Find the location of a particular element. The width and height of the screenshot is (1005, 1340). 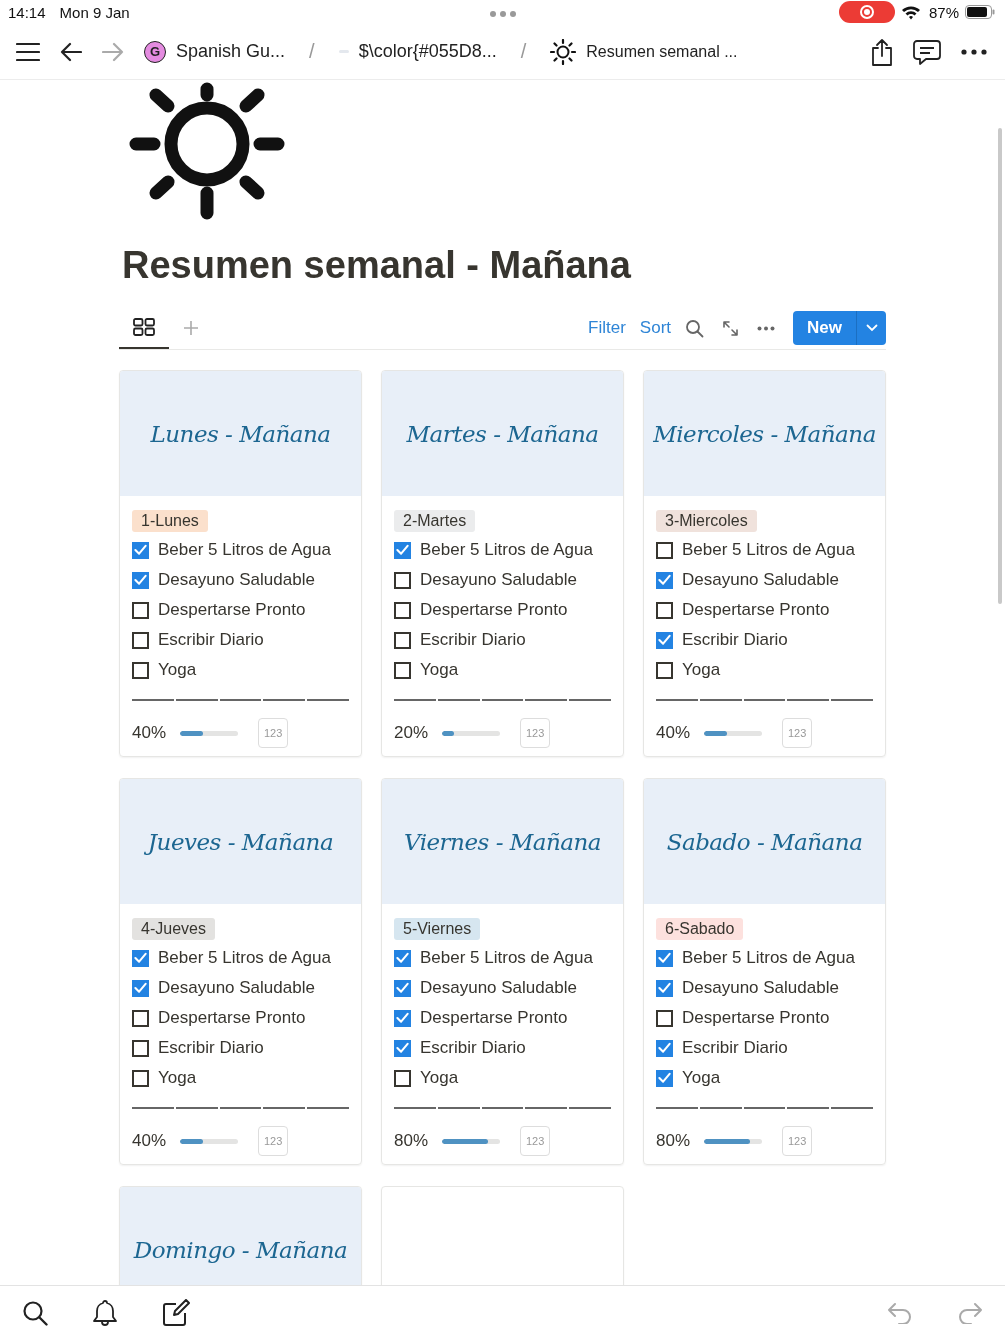

new-dropdown-button is located at coordinates (871, 328).